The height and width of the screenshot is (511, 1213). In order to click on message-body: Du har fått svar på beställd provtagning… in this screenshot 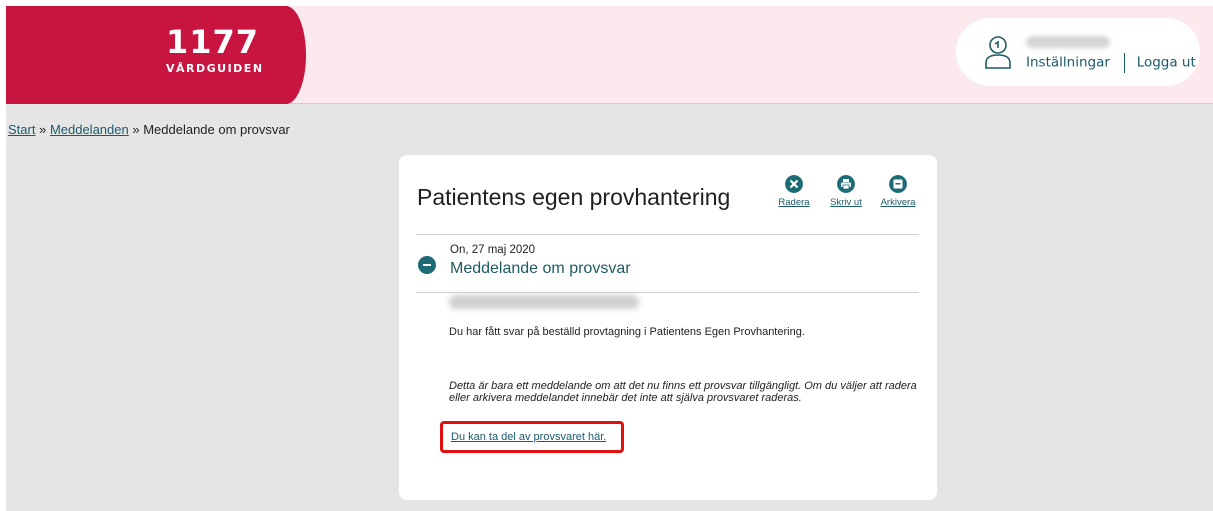, I will do `click(627, 332)`.